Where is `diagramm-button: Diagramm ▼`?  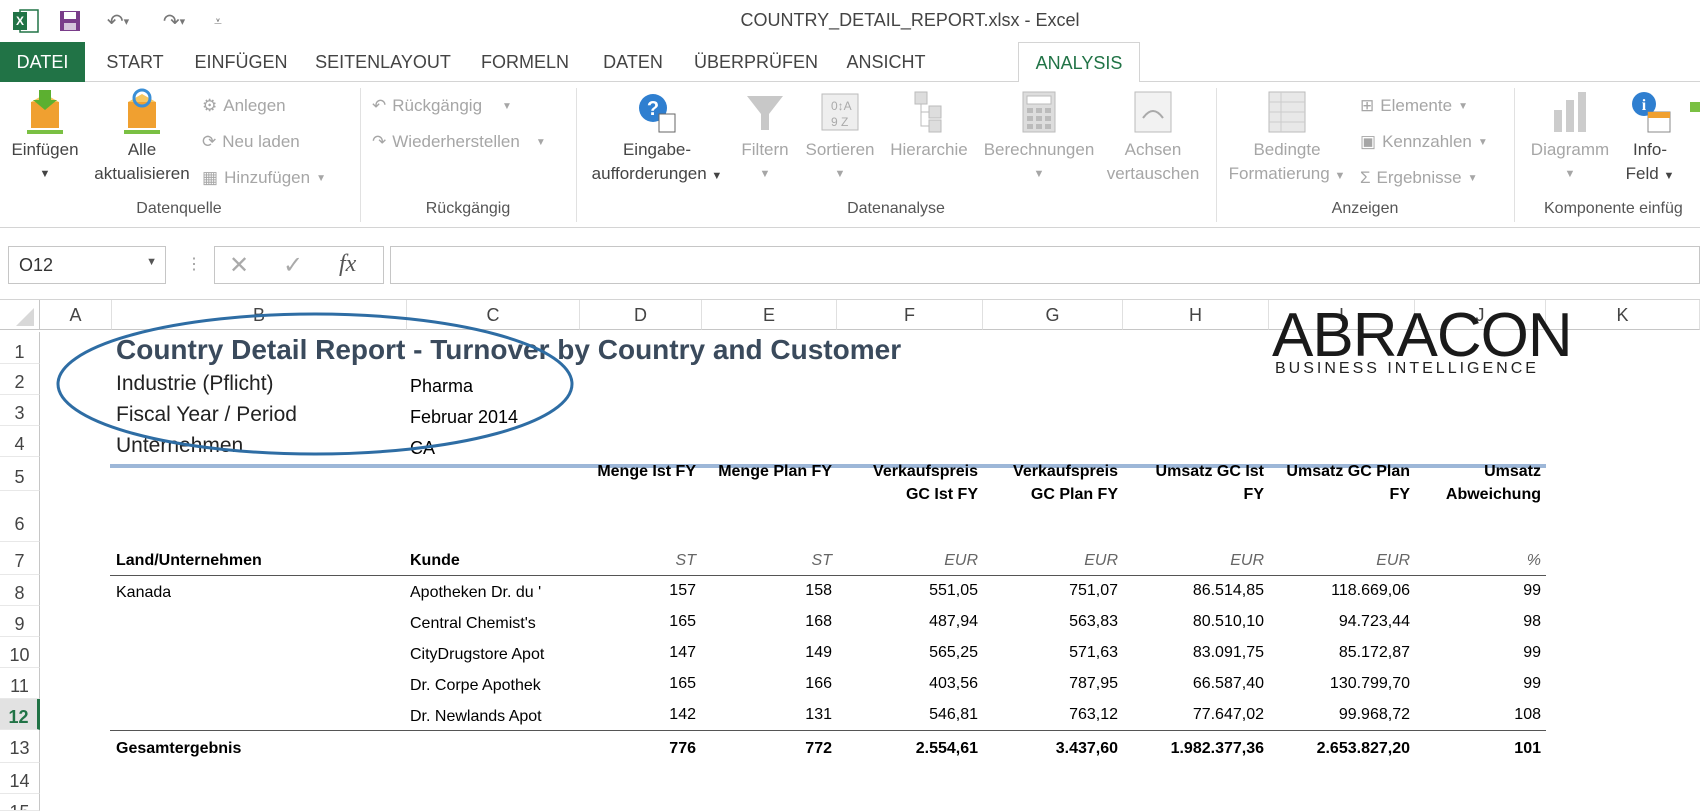 diagramm-button: Diagramm ▼ is located at coordinates (1570, 137).